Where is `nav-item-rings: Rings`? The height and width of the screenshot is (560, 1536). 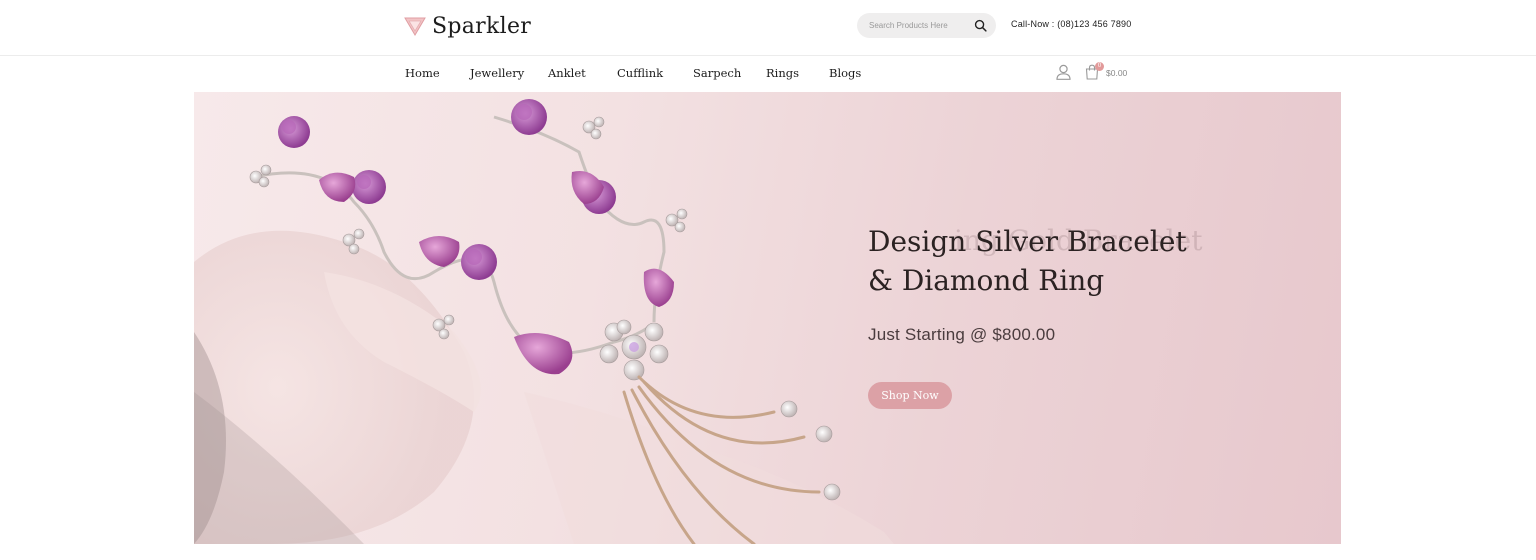
nav-item-rings: Rings is located at coordinates (782, 73).